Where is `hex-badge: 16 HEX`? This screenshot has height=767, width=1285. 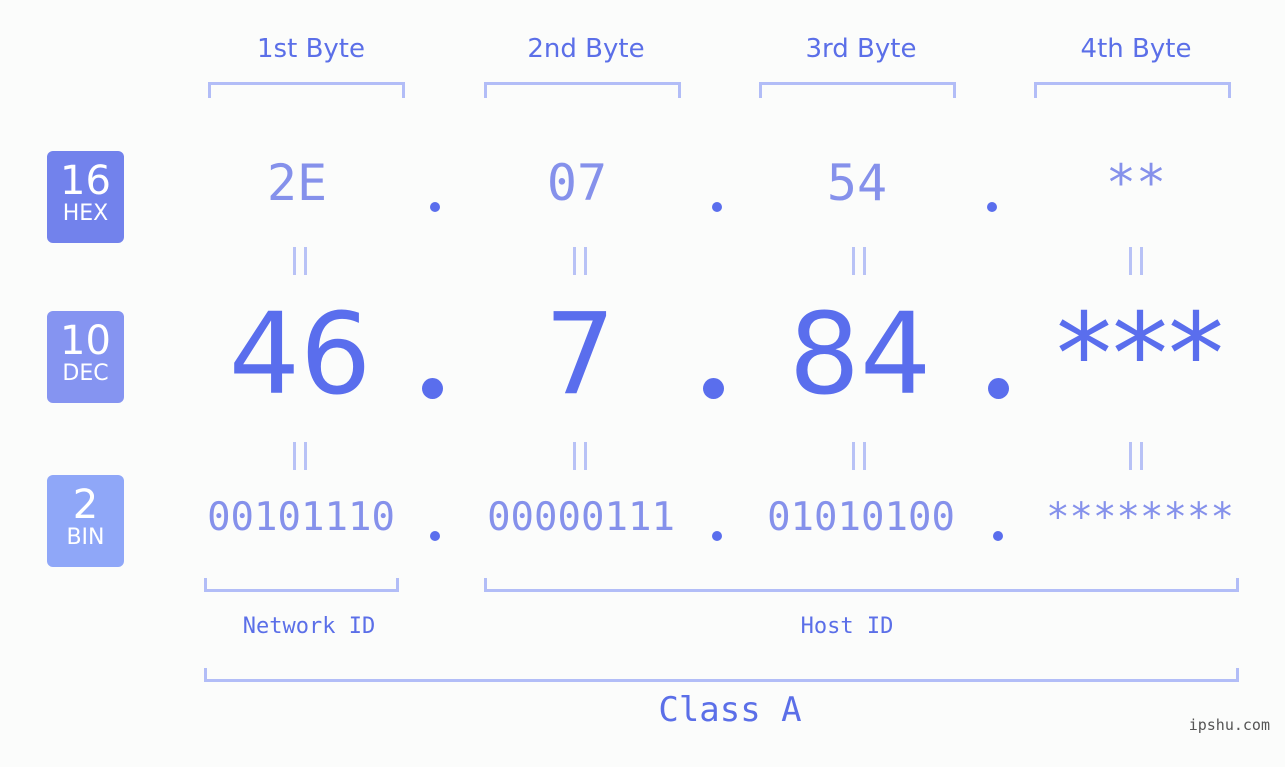 hex-badge: 16 HEX is located at coordinates (85, 197).